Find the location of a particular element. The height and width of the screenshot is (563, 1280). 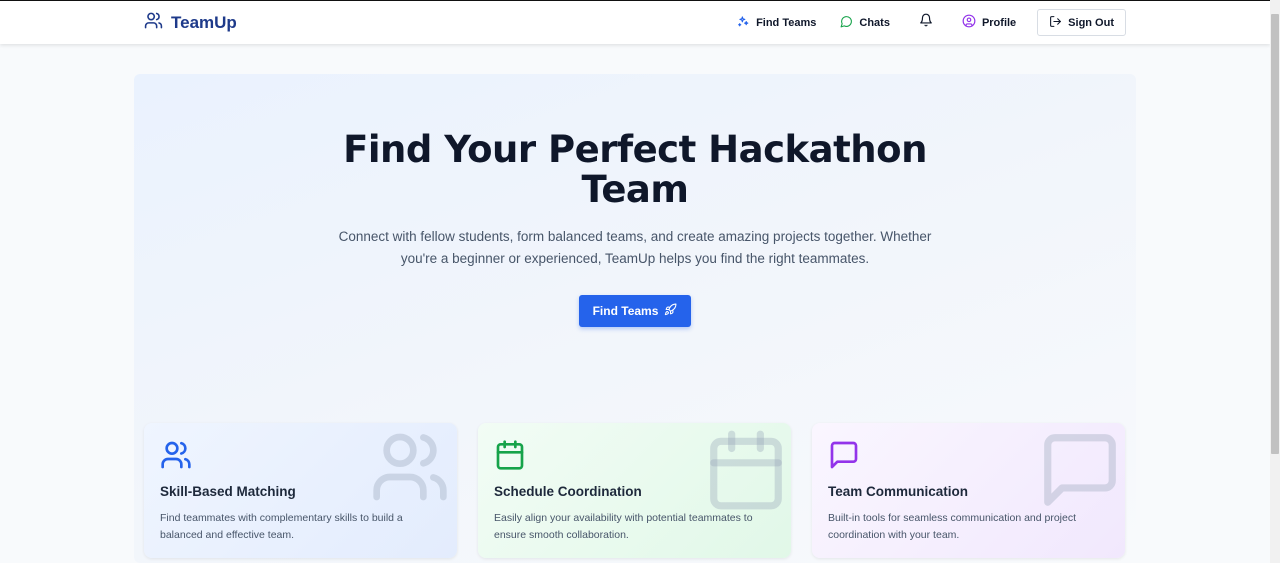

brand-logo: TeamUp is located at coordinates (190, 23).